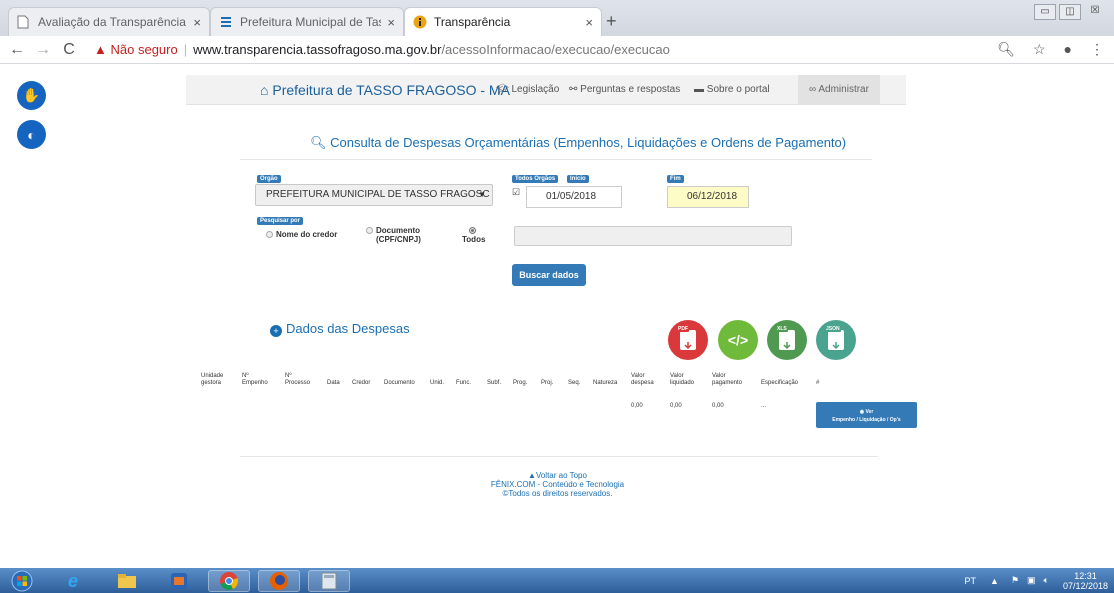  What do you see at coordinates (1015, 580) in the screenshot?
I see `action-center-flag-icon: ⚑` at bounding box center [1015, 580].